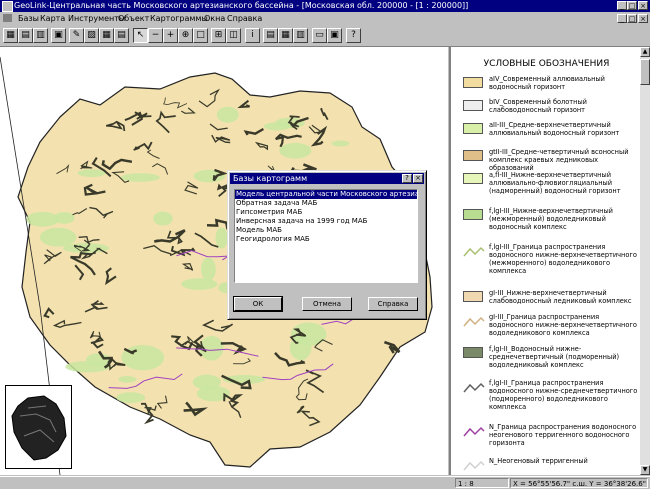 This screenshot has width=650, height=489. Describe the element at coordinates (327, 304) in the screenshot. I see `cancel-button: Отмена` at that location.